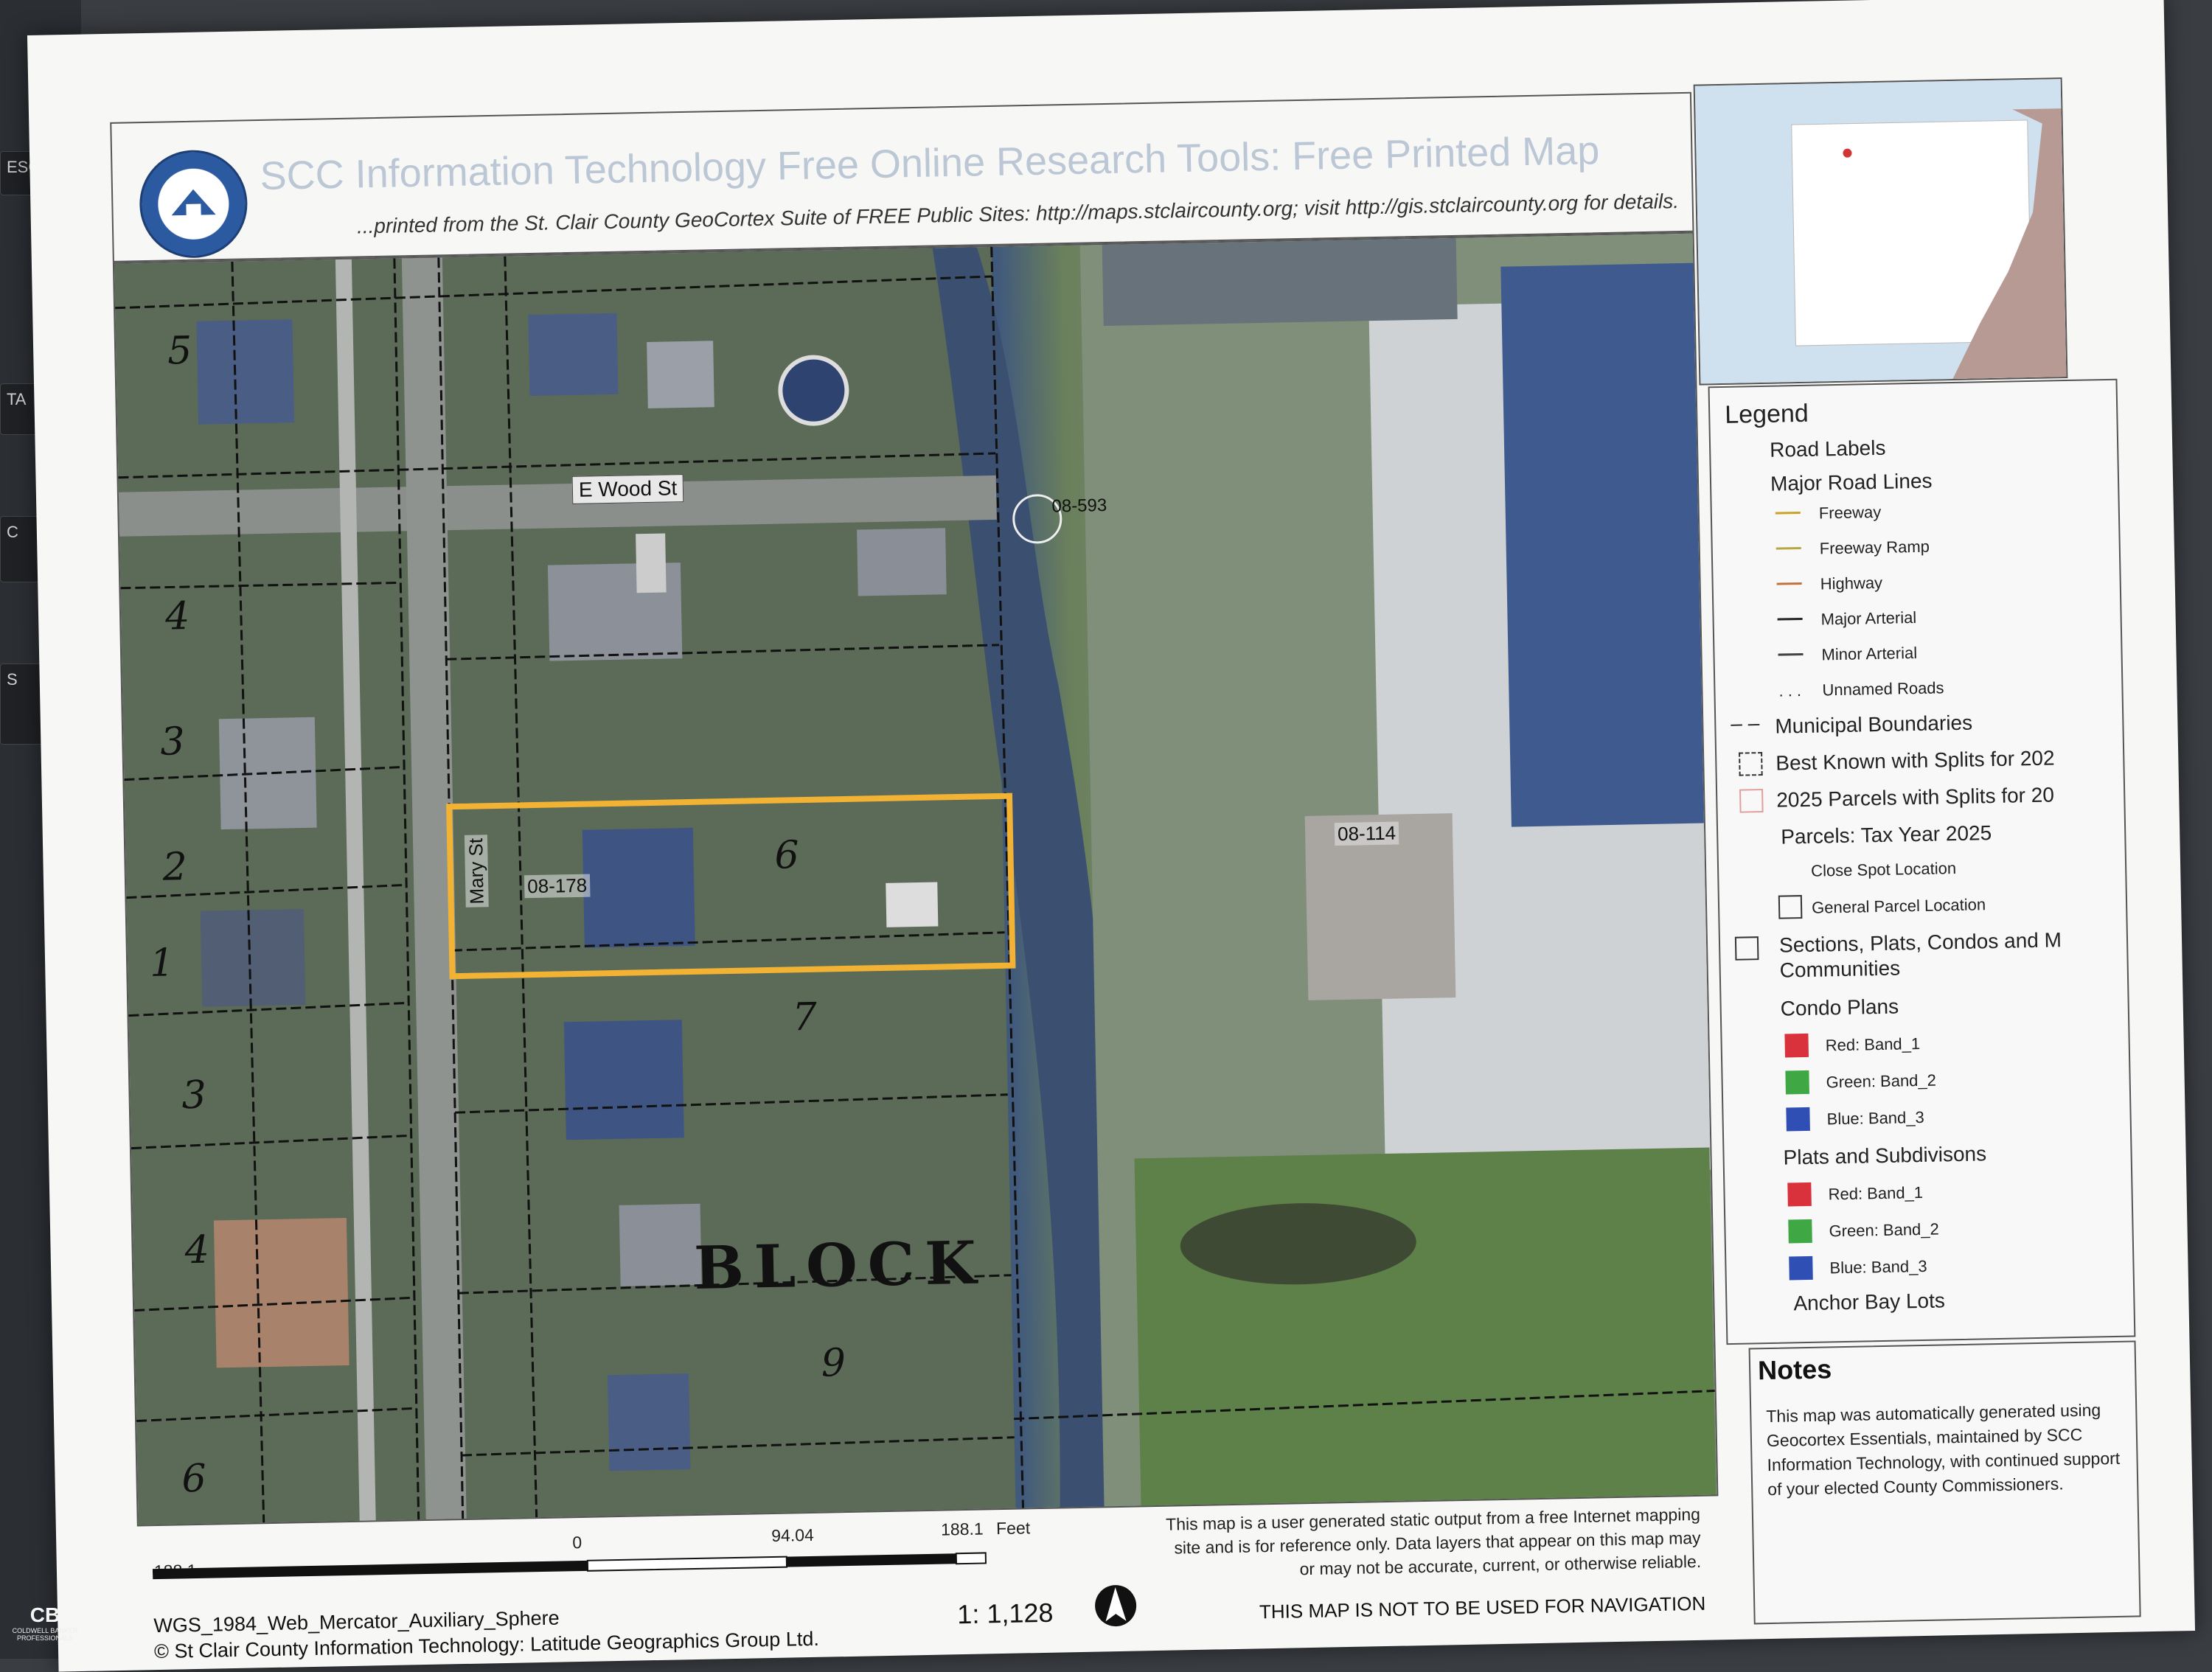  I want to click on coldwell-banker-watermark: CB COLDWELL BANKER PROFESSIONALS, so click(45, 1622).